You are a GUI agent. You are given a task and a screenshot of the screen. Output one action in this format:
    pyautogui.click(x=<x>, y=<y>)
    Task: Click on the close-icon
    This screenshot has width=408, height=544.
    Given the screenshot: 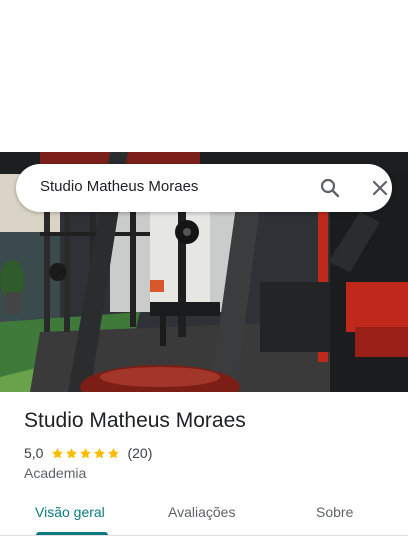 What is the action you would take?
    pyautogui.click(x=380, y=188)
    